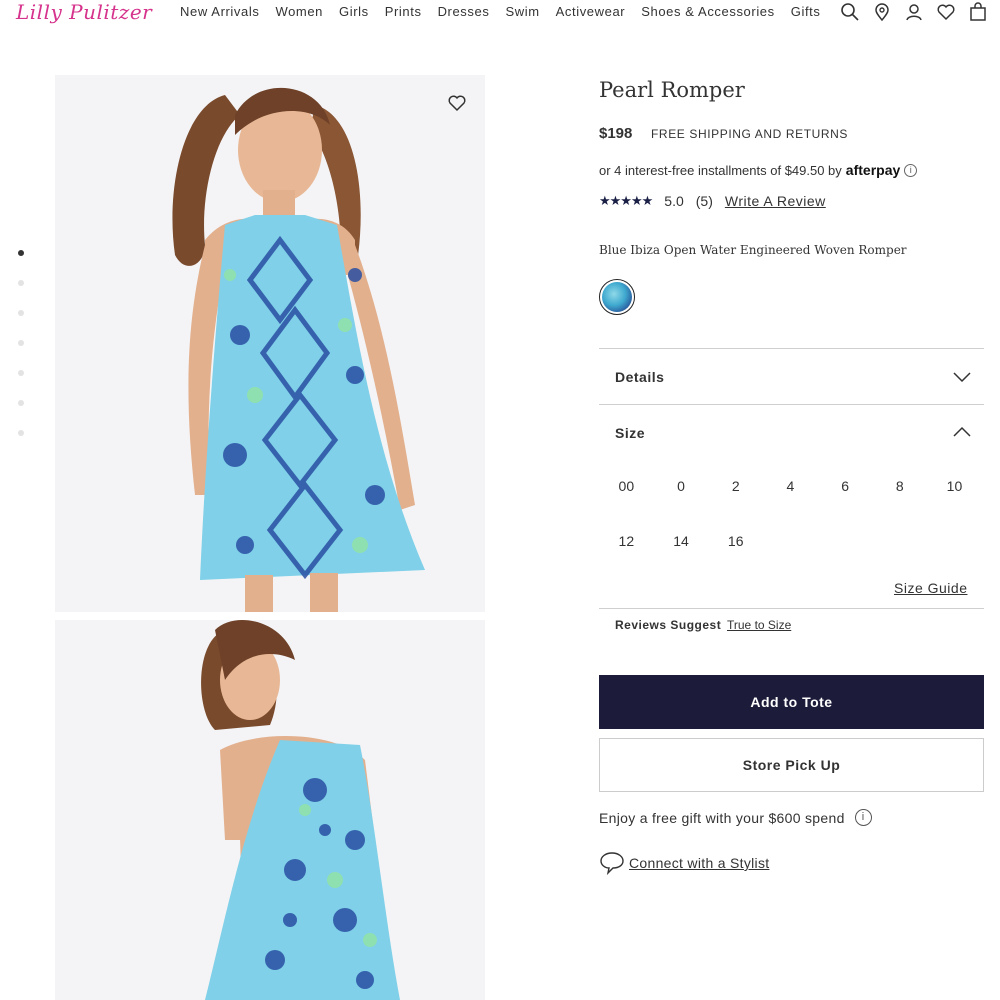 Image resolution: width=1000 pixels, height=1000 pixels. Describe the element at coordinates (299, 11) in the screenshot. I see `nav-women: Women` at that location.